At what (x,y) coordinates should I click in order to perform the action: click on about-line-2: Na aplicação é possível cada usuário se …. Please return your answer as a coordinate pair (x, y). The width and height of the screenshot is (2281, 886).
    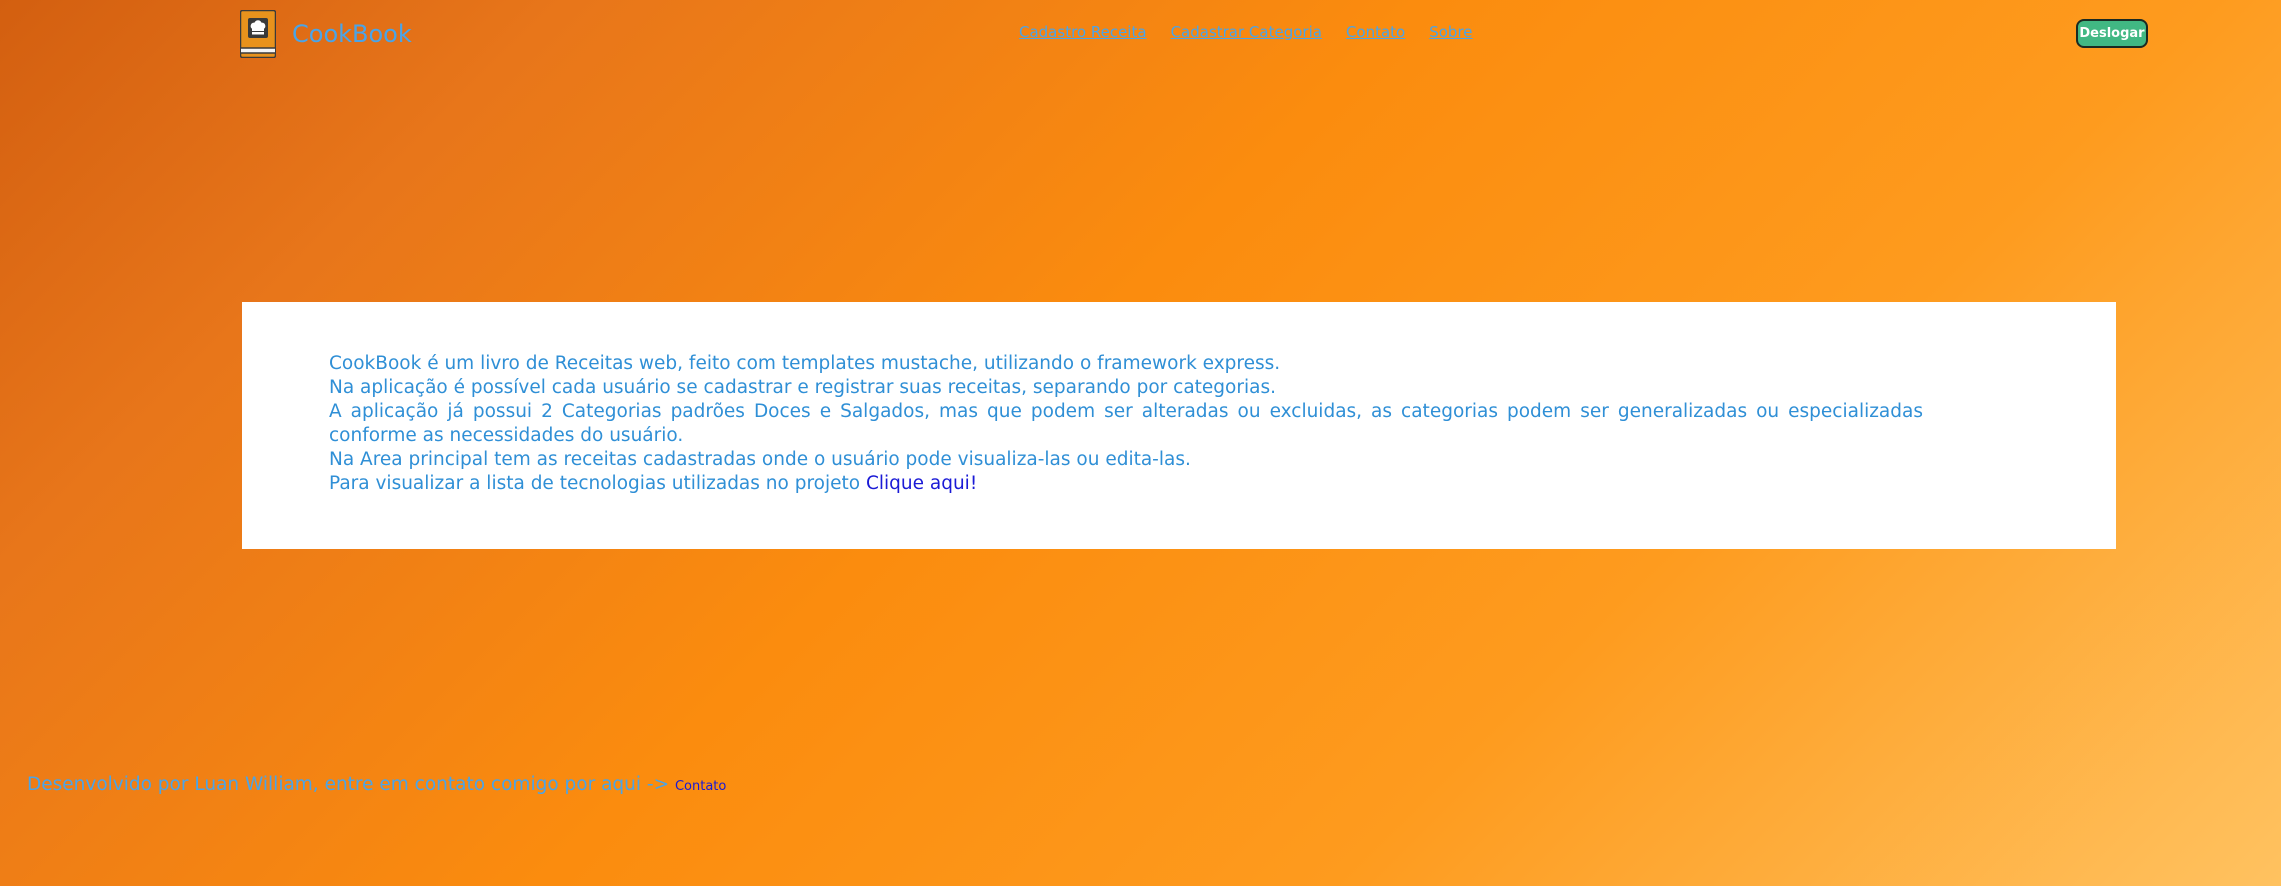
    Looking at the image, I should click on (802, 387).